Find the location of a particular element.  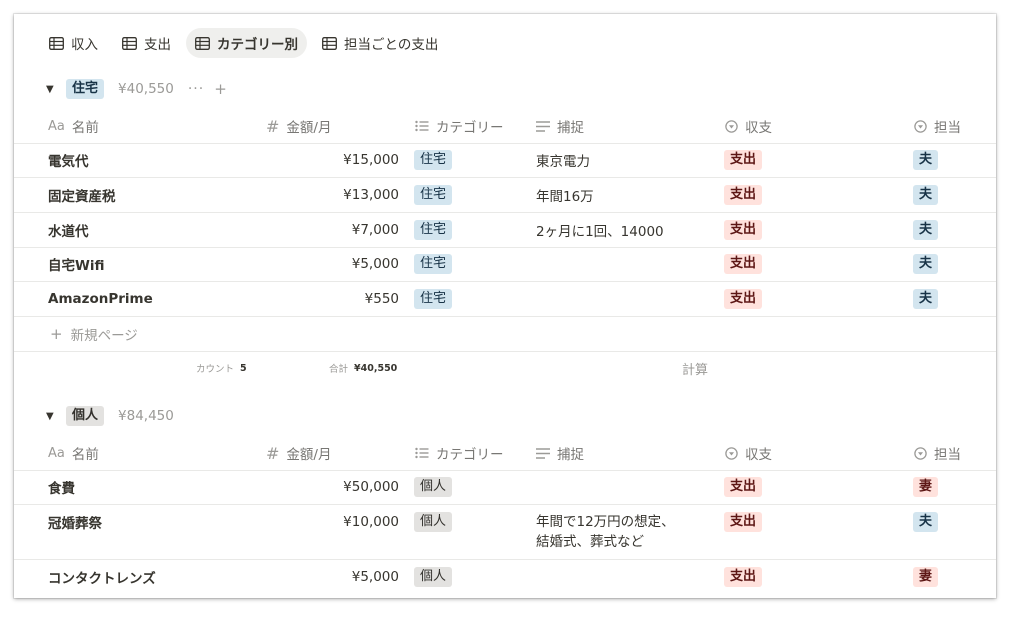

table-row: 固定資産税 ¥13,000 住宅 年間16万 支出 夫 is located at coordinates (505, 195).